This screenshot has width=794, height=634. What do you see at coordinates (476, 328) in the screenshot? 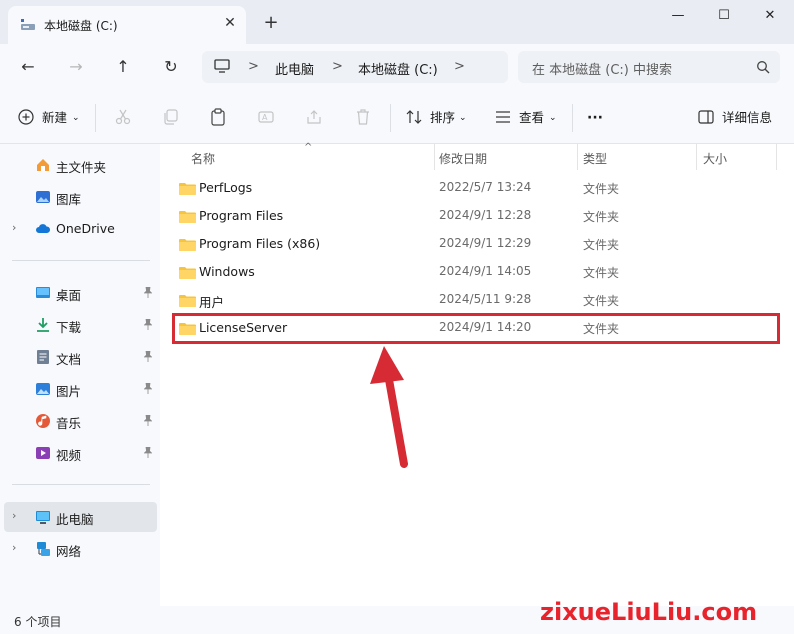
I see `highlight-box` at bounding box center [476, 328].